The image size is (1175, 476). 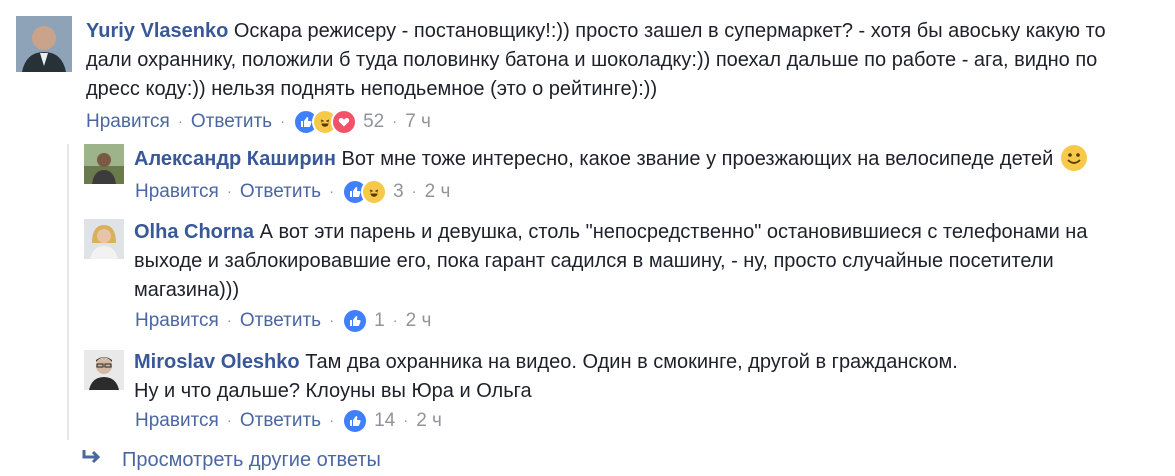 I want to click on reply-arrow-icon, so click(x=95, y=460).